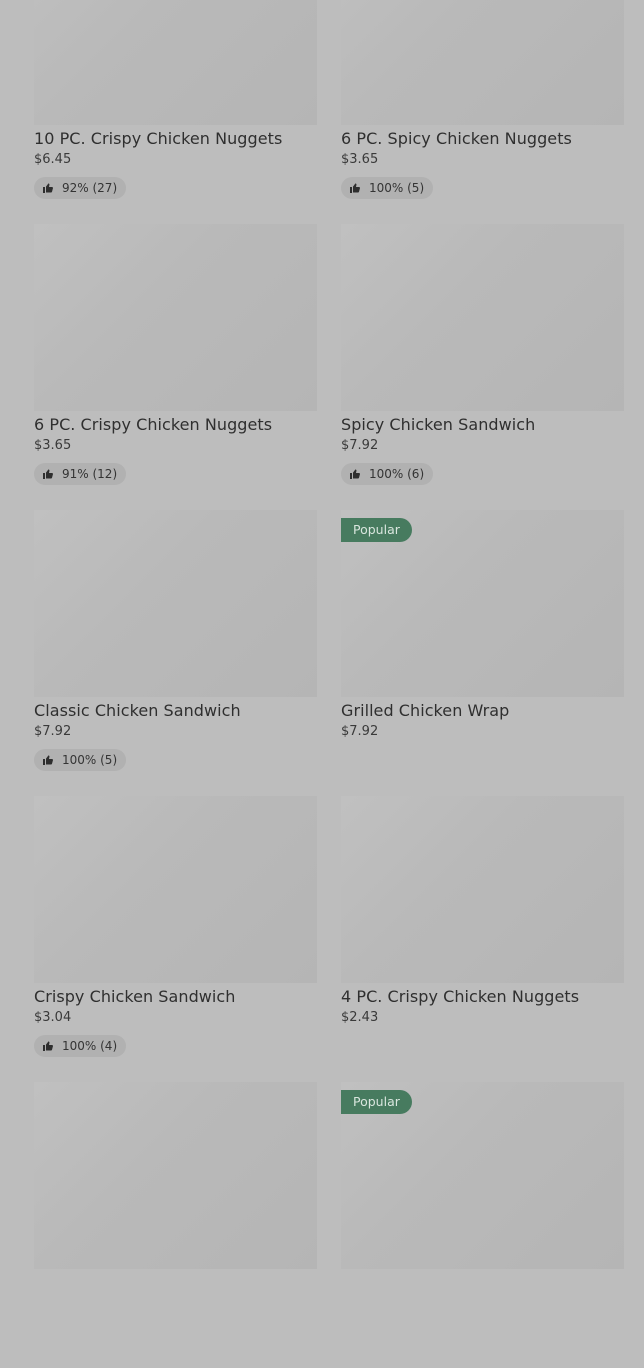 Image resolution: width=644 pixels, height=1368 pixels. I want to click on menu-item-card: Crispy Chicken Sandwich $3.04 100% (4), so click(175, 939).